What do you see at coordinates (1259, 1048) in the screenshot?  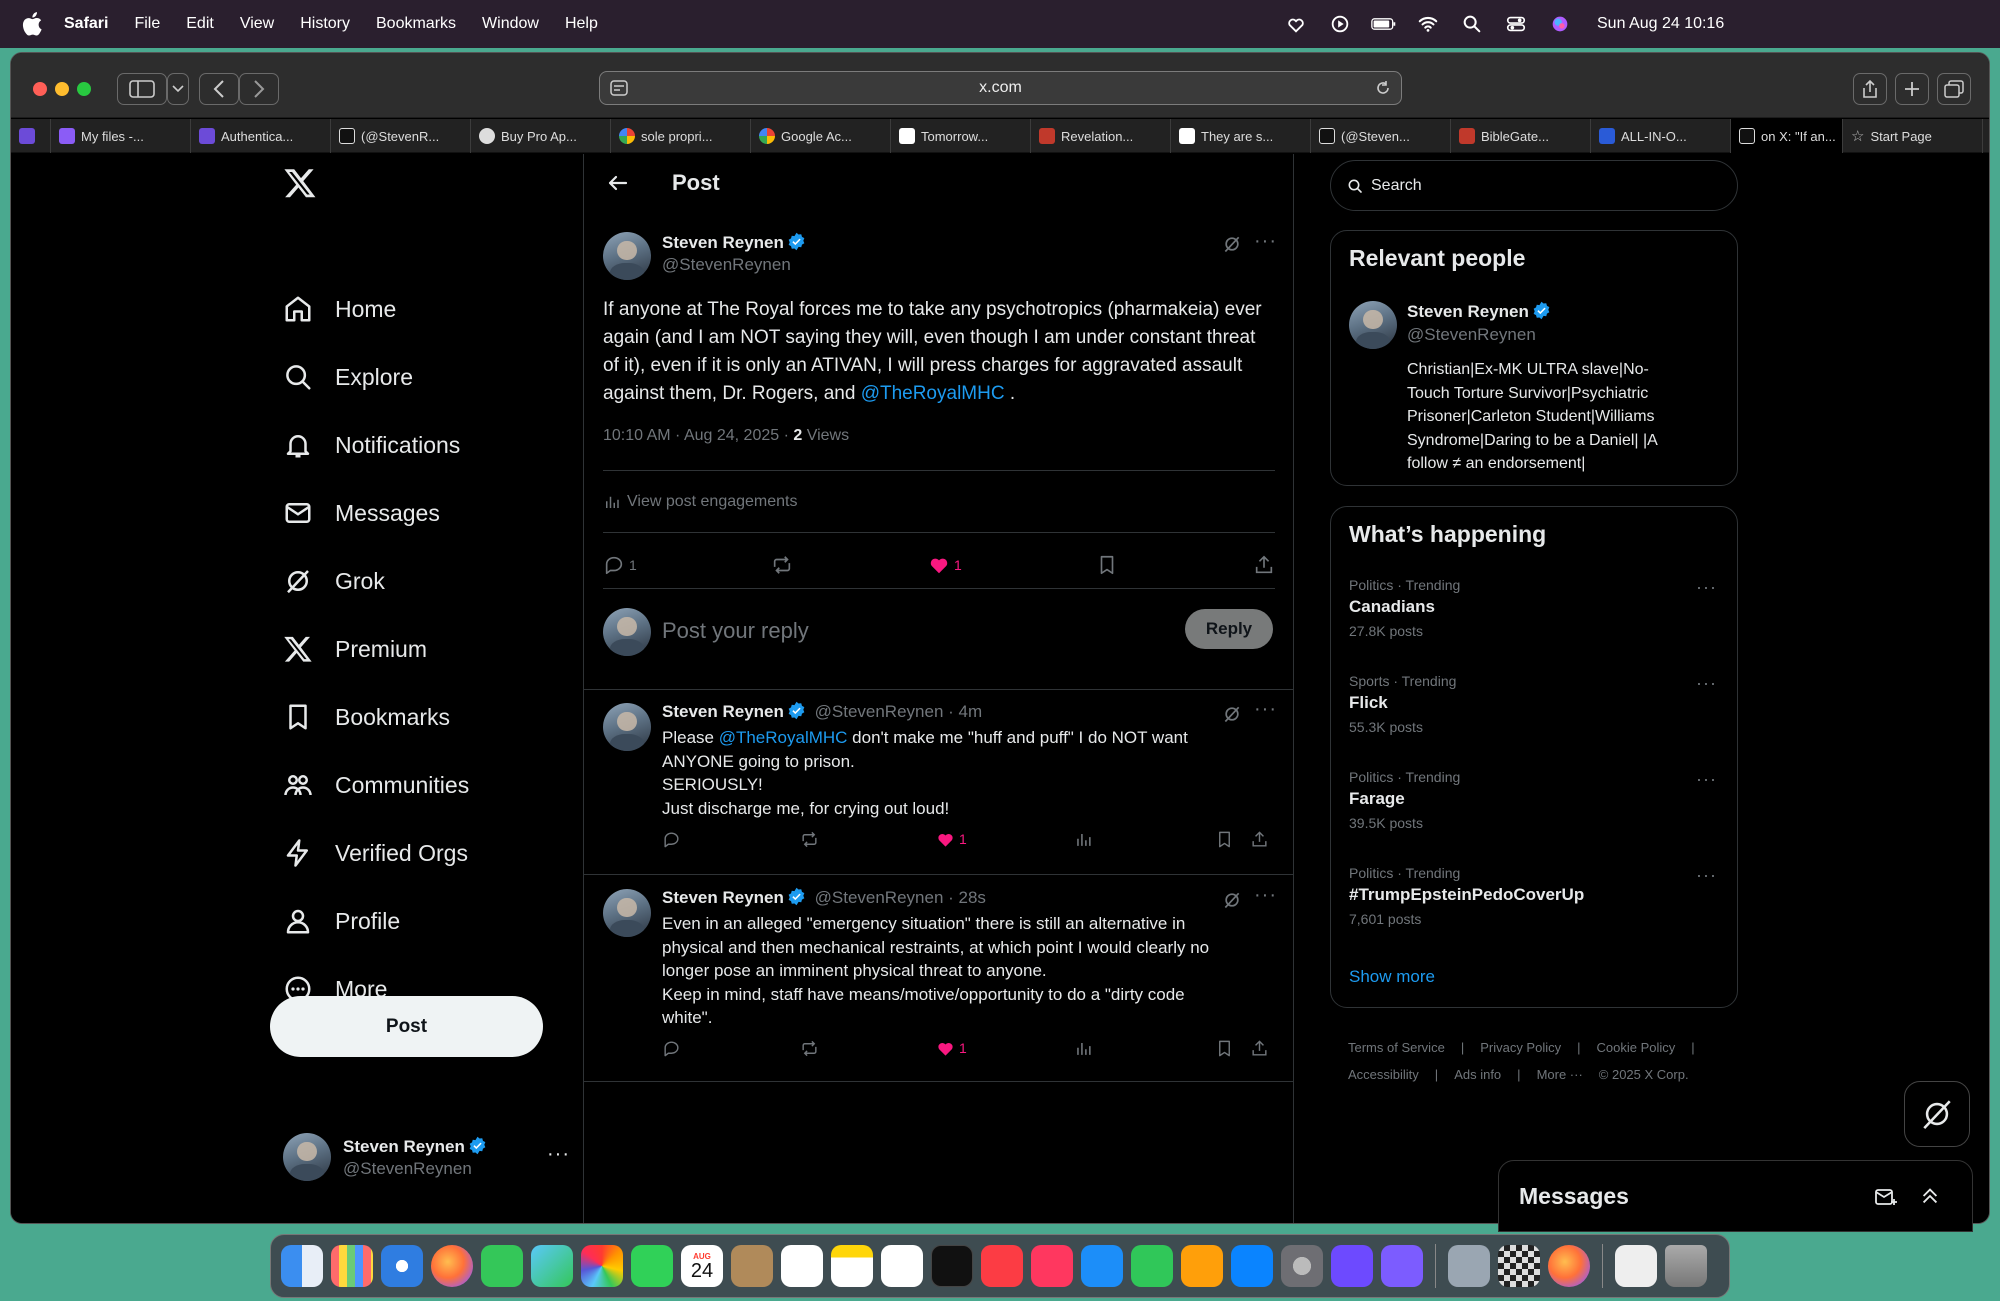 I see `share-post-button` at bounding box center [1259, 1048].